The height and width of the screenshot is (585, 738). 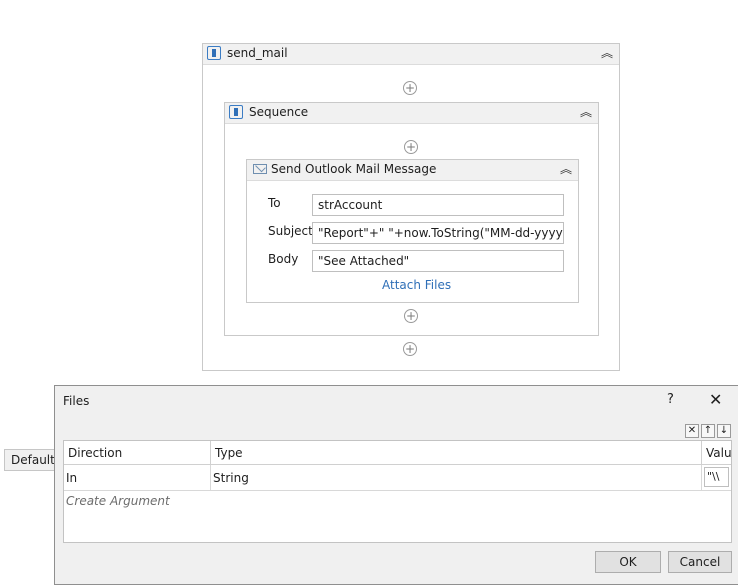 I want to click on column-header-direction: Direction, so click(x=137, y=453).